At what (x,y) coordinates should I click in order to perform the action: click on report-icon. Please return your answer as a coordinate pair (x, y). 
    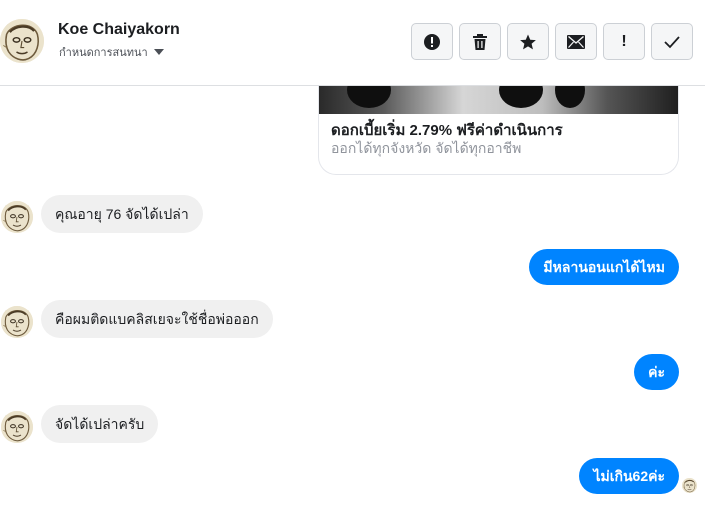
    Looking at the image, I should click on (432, 41).